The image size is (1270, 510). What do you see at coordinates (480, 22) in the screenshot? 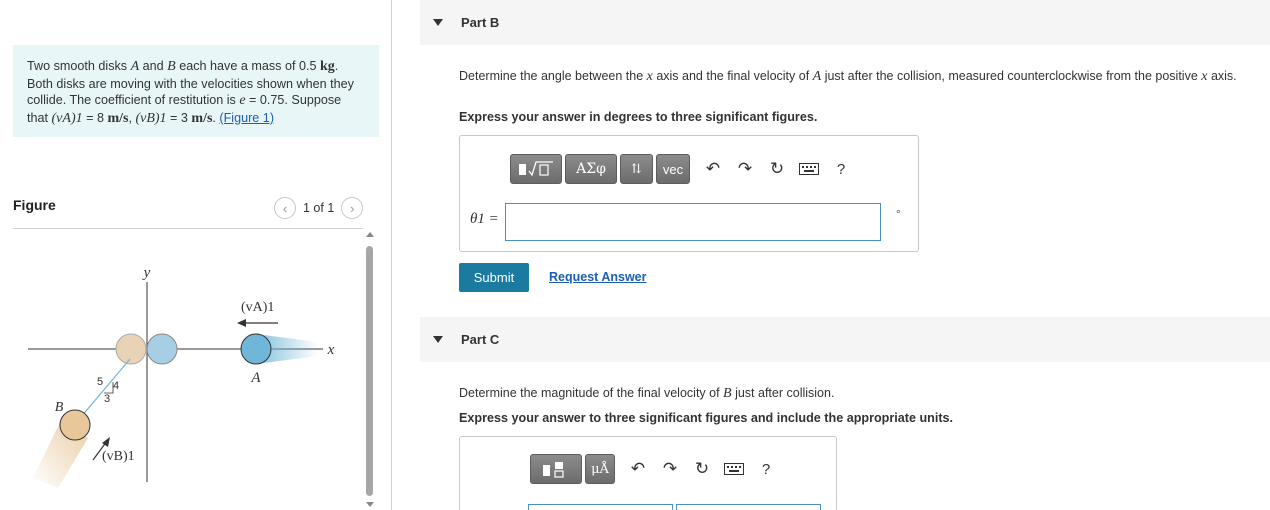
I see `part-b-title: Part B` at bounding box center [480, 22].